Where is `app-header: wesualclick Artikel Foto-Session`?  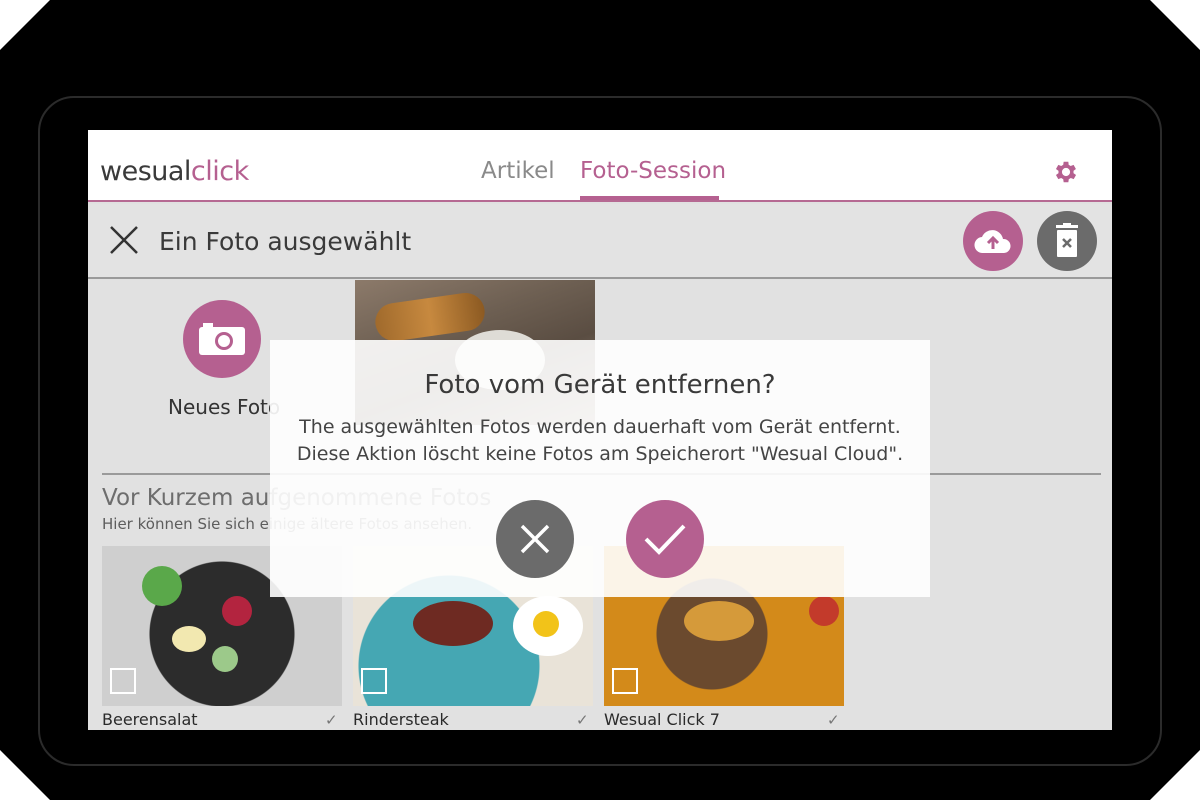
app-header: wesualclick Artikel Foto-Session is located at coordinates (600, 166).